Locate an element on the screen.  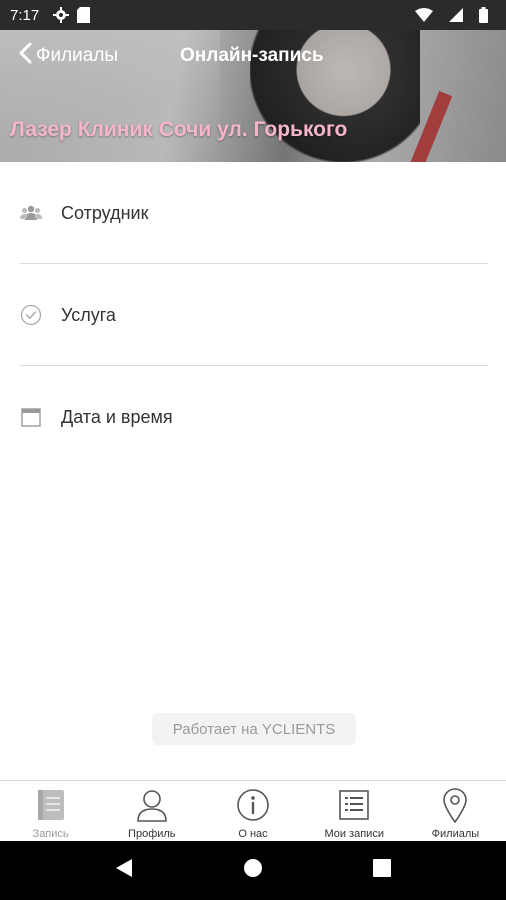
settings-gear-icon is located at coordinates (61, 15).